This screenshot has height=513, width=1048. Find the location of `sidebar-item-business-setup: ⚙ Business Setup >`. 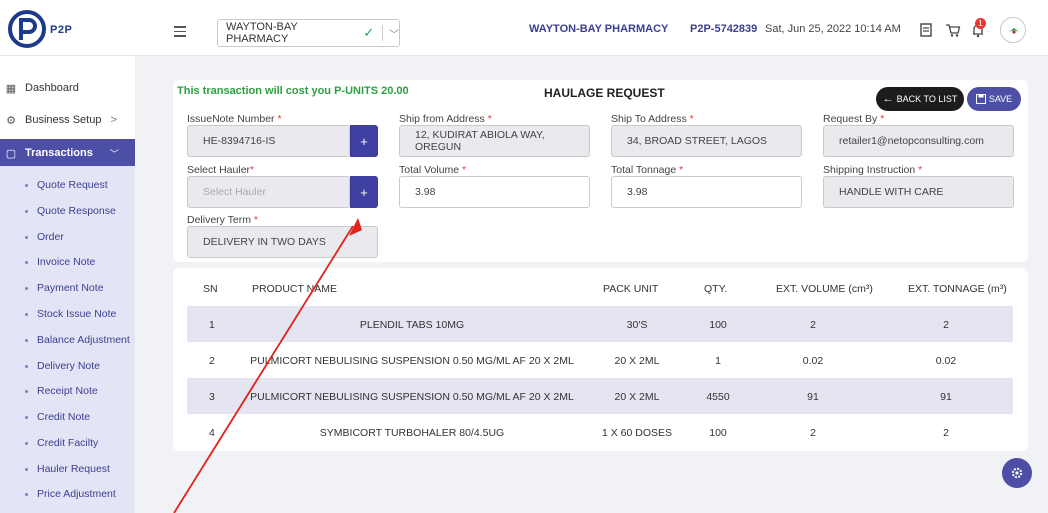

sidebar-item-business-setup: ⚙ Business Setup > is located at coordinates (67, 120).